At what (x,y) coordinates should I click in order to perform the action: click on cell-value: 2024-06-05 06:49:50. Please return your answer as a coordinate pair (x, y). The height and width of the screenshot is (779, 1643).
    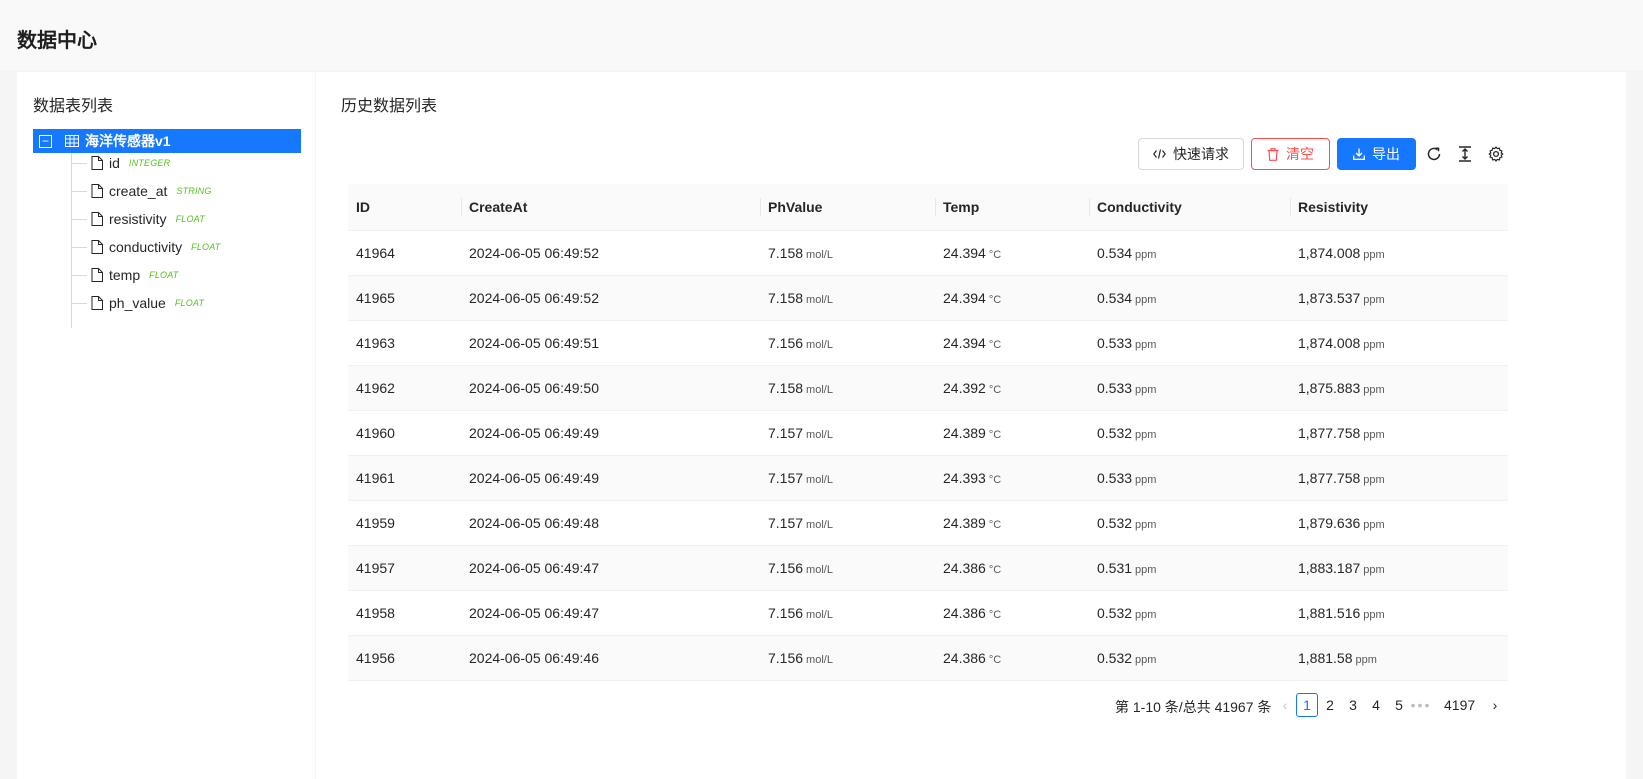
    Looking at the image, I should click on (534, 387).